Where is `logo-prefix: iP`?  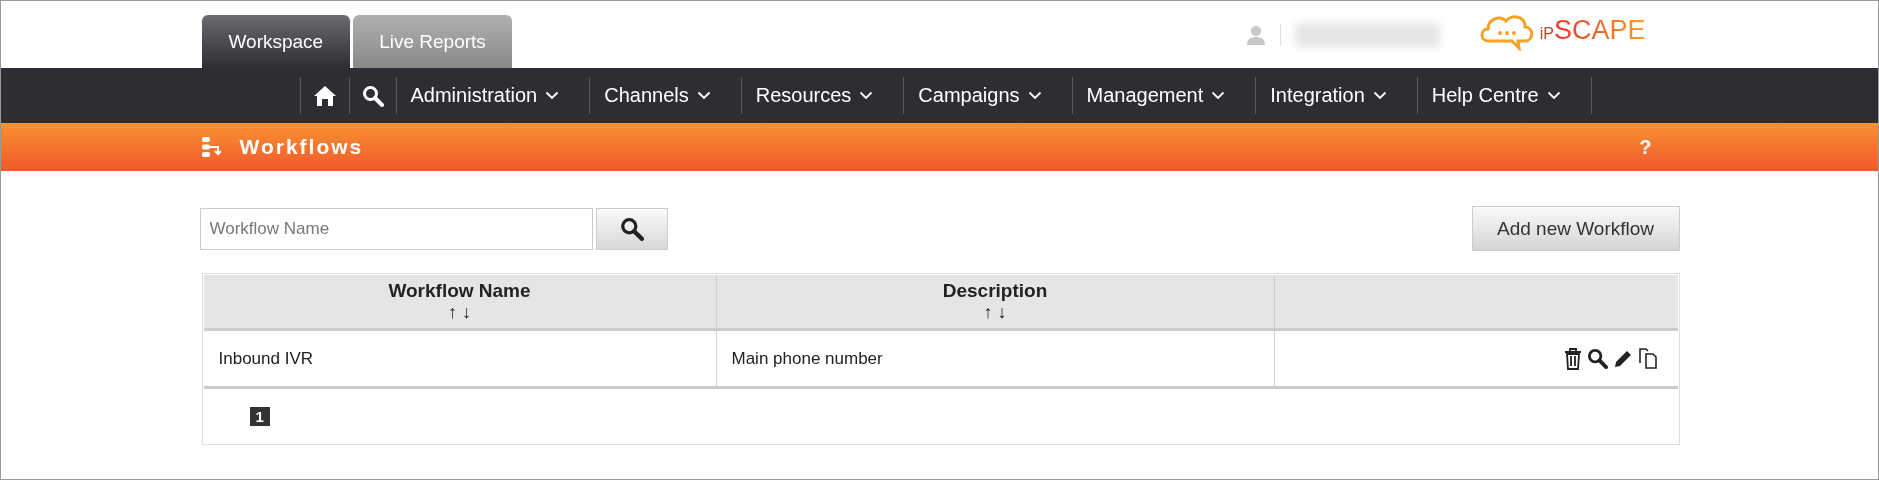
logo-prefix: iP is located at coordinates (1546, 33).